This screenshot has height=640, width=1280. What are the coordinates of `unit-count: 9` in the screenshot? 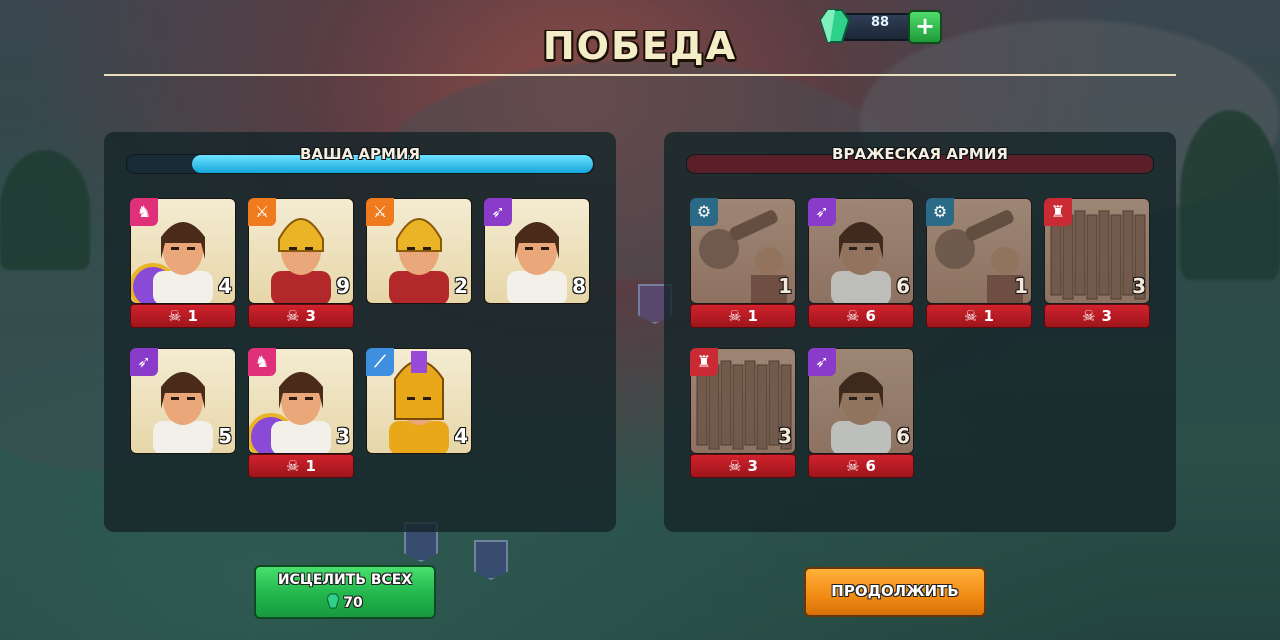 It's located at (343, 286).